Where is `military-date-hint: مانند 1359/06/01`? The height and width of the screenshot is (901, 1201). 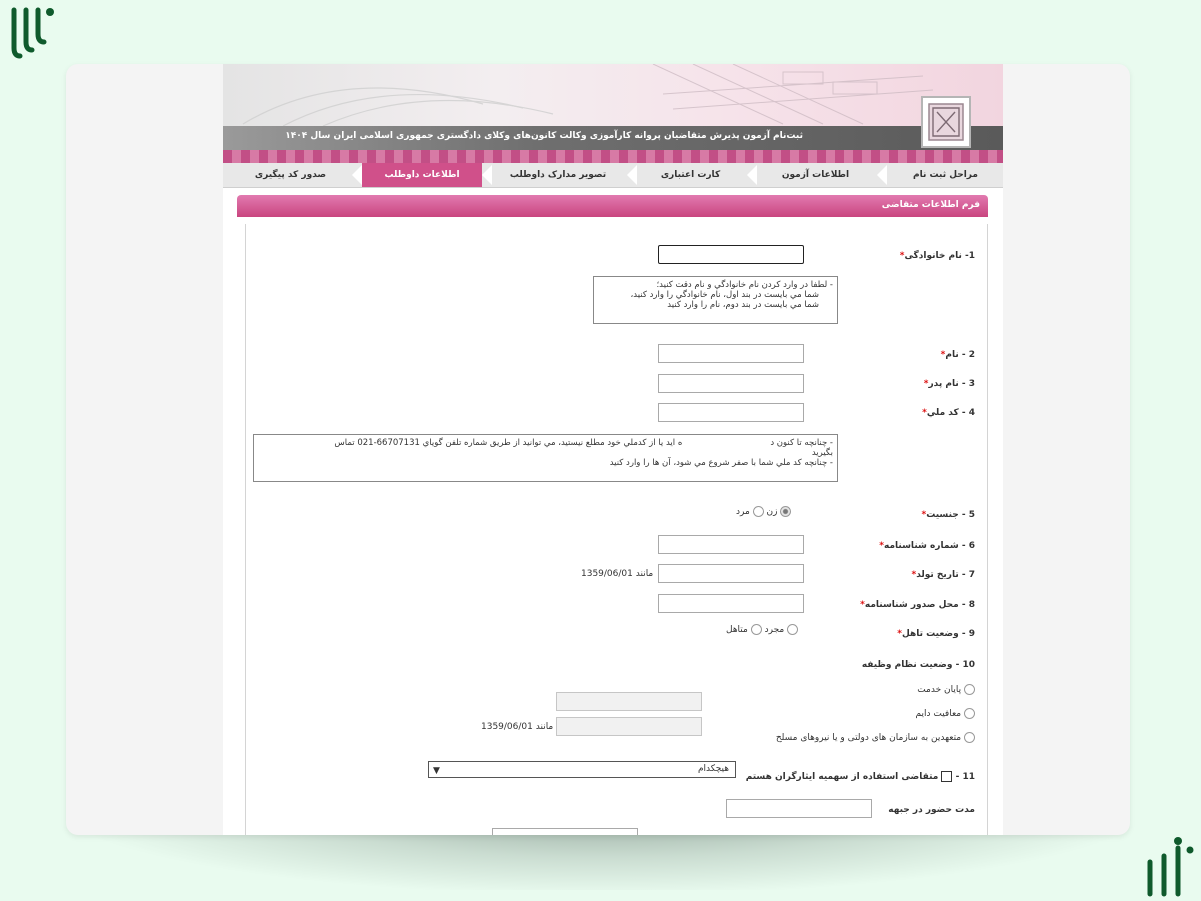 military-date-hint: مانند 1359/06/01 is located at coordinates (517, 727).